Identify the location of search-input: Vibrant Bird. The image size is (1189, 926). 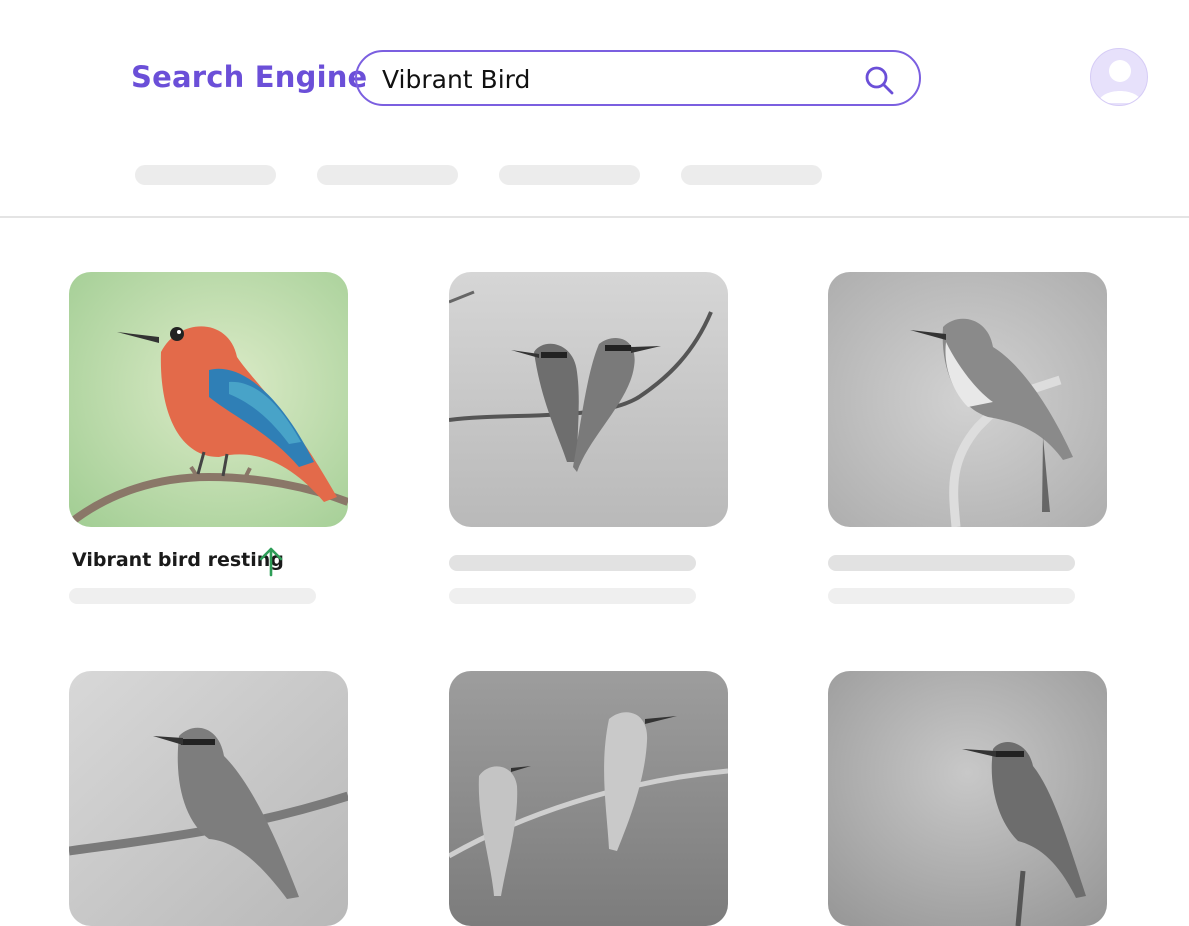
(456, 79).